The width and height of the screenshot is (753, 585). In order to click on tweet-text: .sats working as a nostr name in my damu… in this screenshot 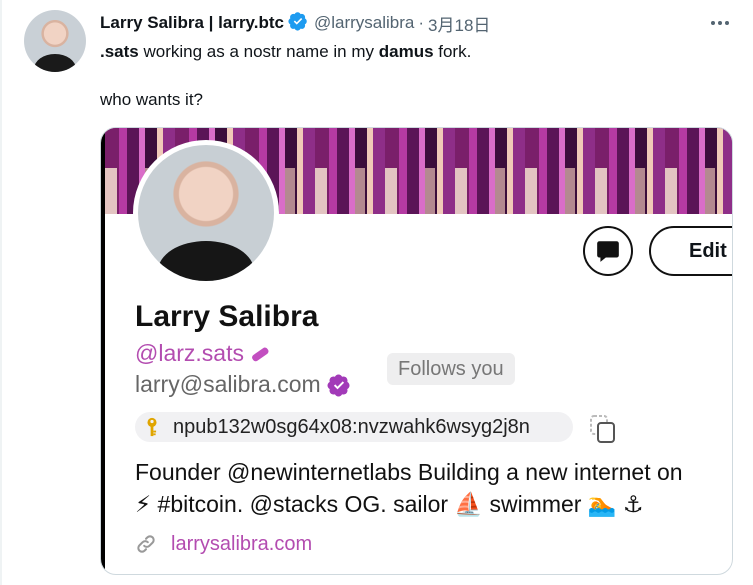, I will do `click(285, 76)`.